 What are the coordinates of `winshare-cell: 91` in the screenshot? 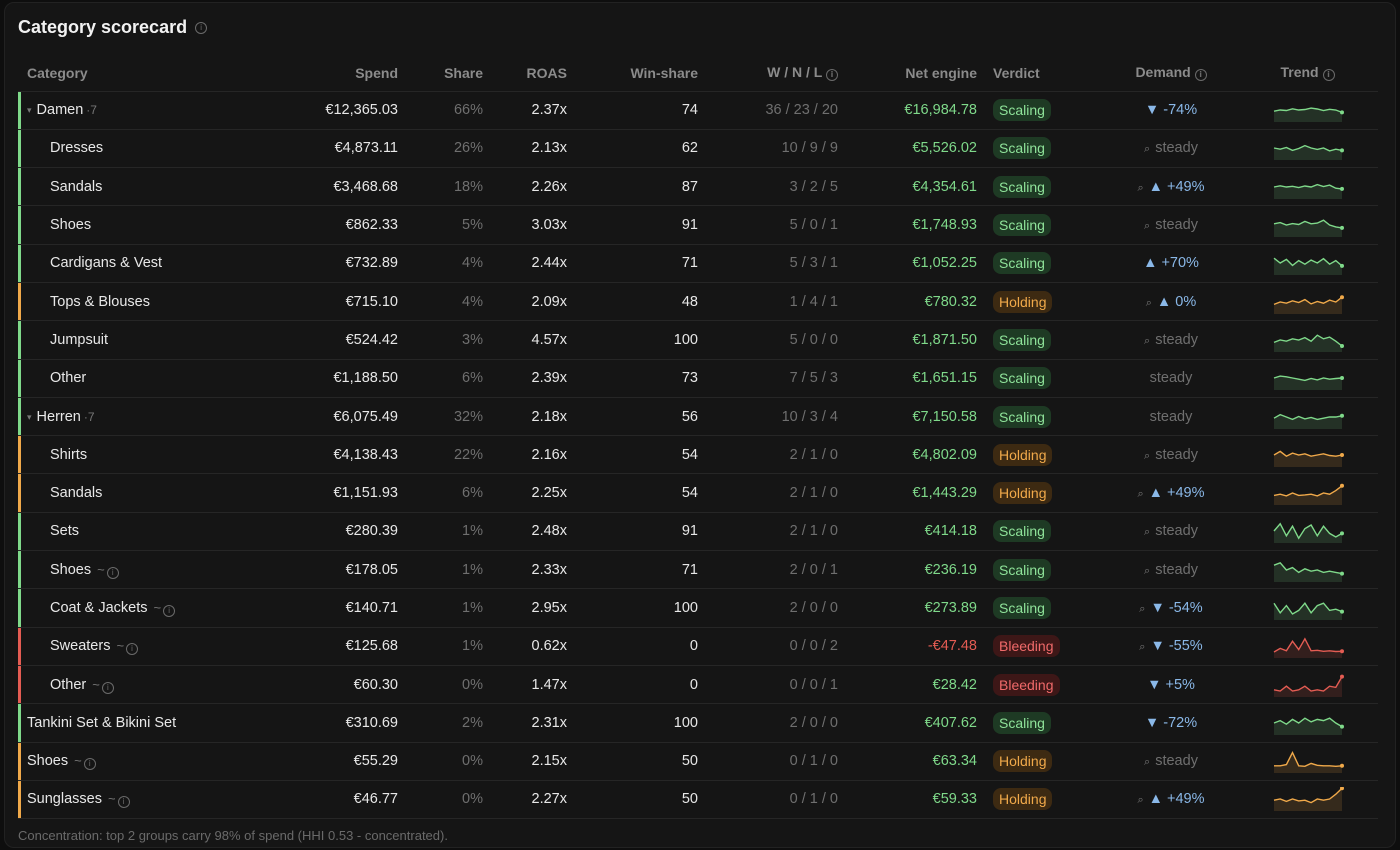 It's located at (636, 532).